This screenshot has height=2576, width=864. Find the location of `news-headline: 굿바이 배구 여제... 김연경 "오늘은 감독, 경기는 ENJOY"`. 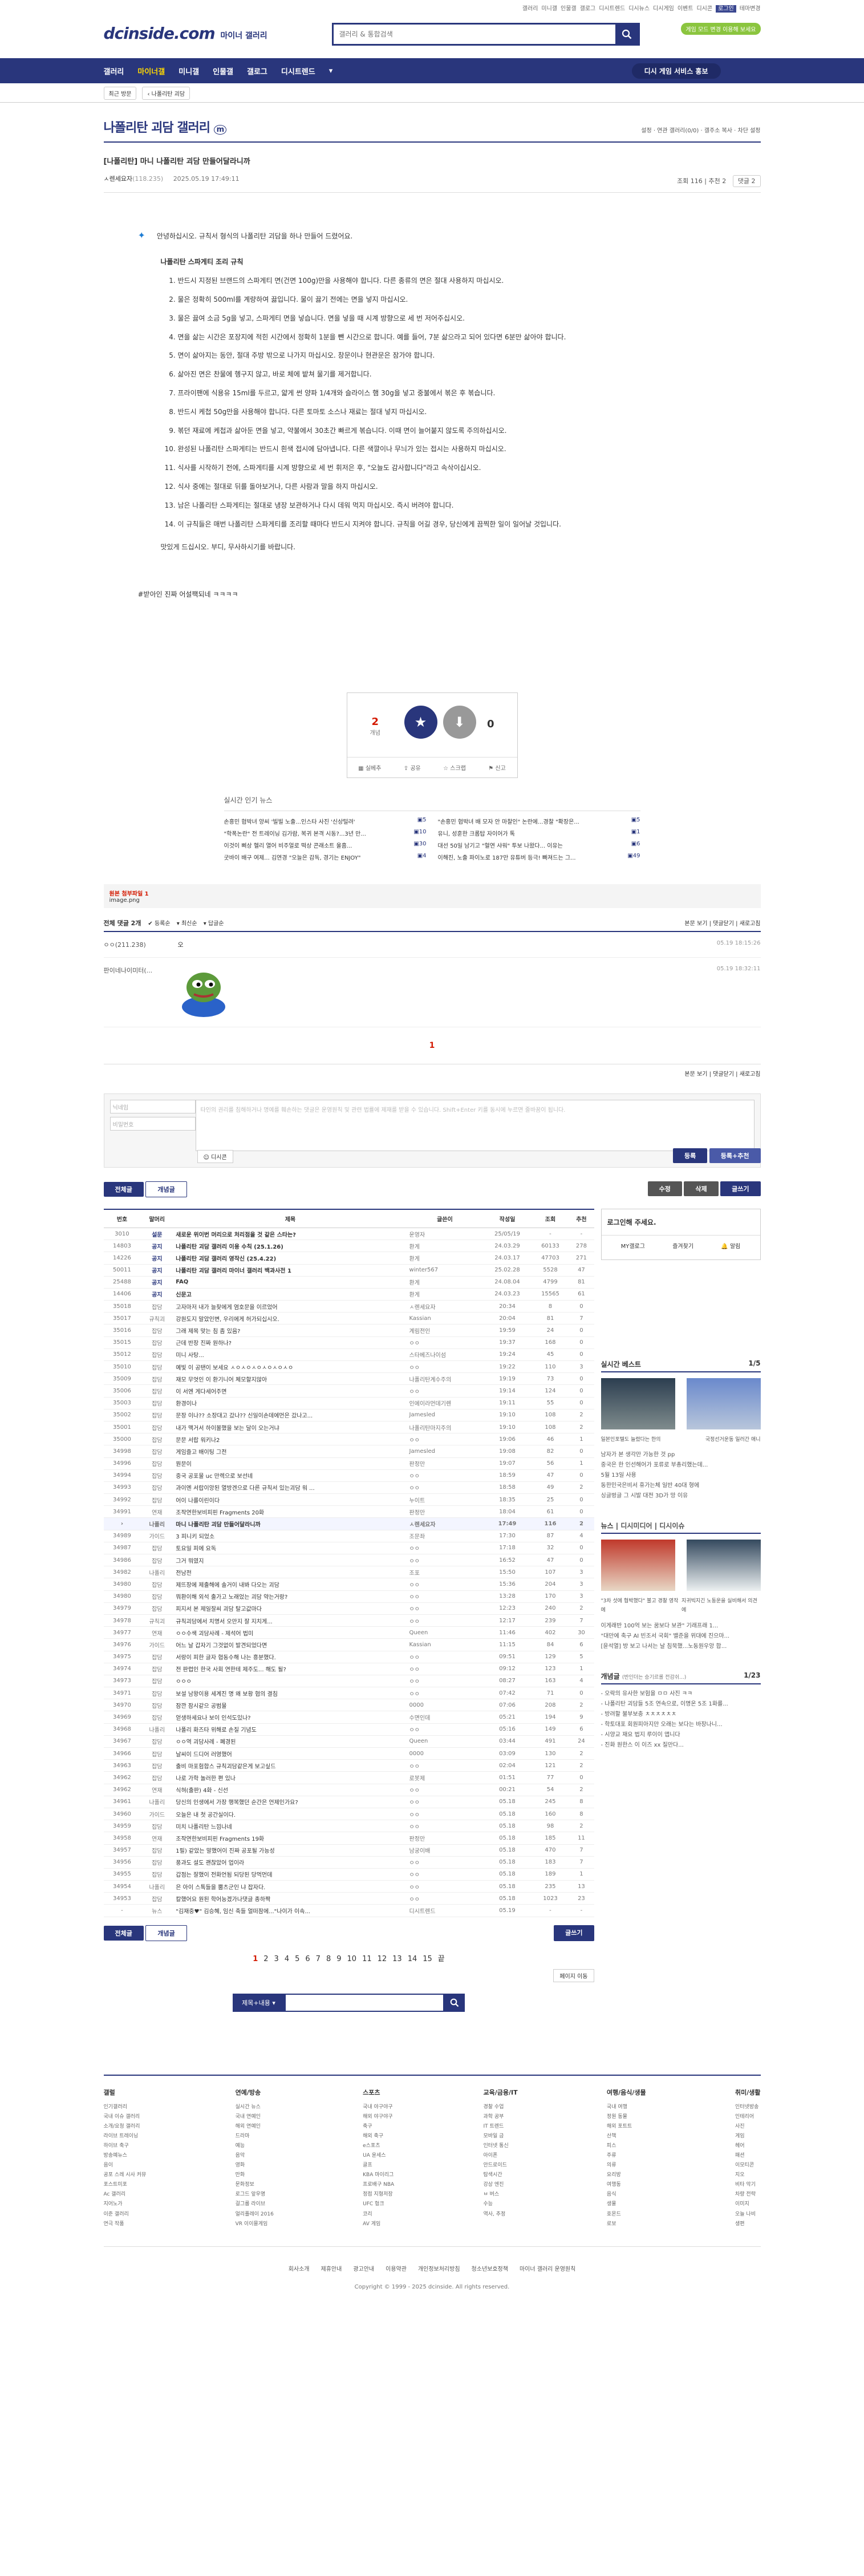

news-headline: 굿바이 배구 여제... 김연경 "오늘은 감독, 경기는 ENJOY" is located at coordinates (292, 857).